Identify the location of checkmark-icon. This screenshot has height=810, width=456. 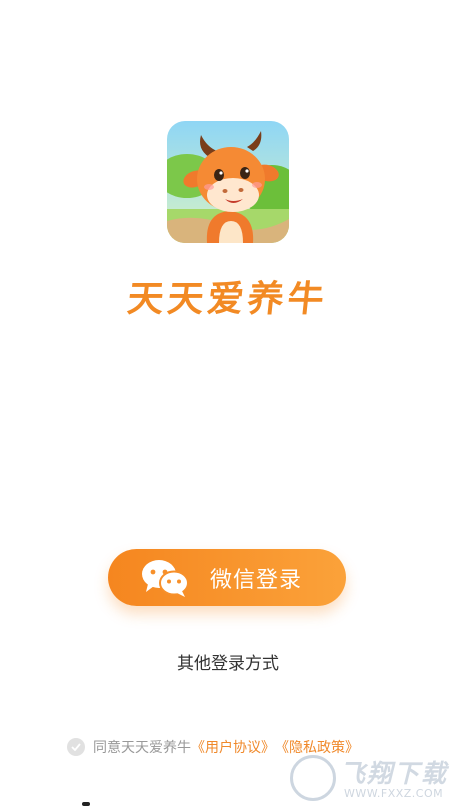
(76, 747).